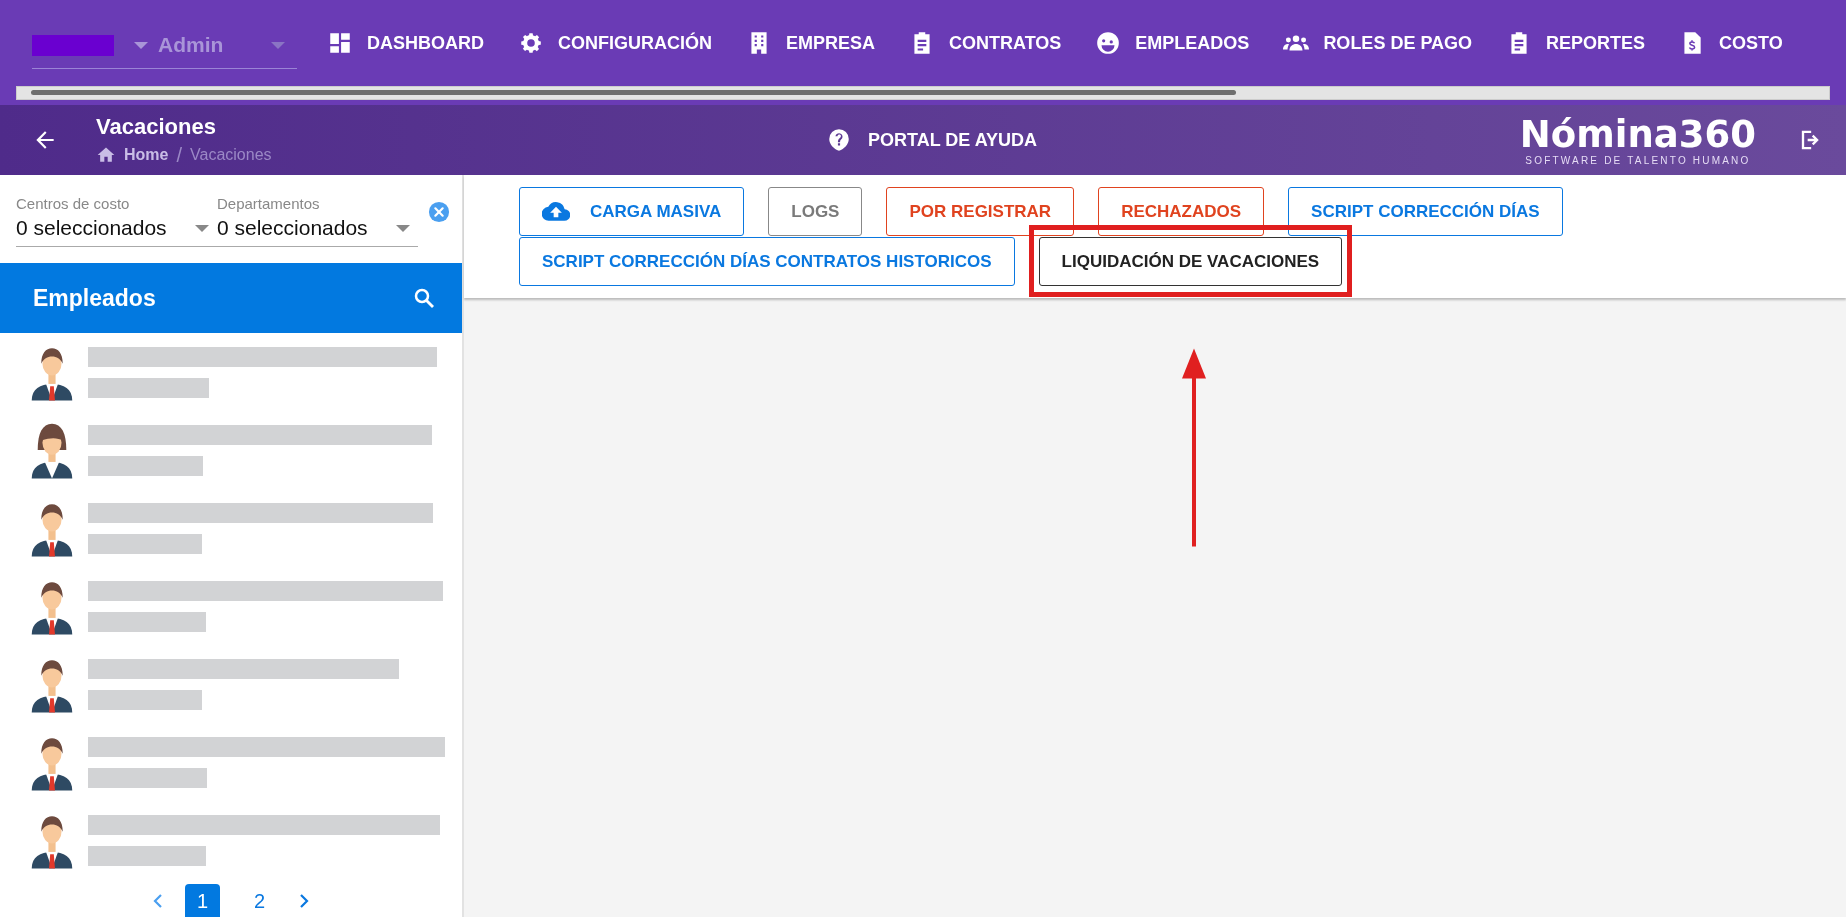  What do you see at coordinates (405, 43) in the screenshot?
I see `nav-item: DASHBOARD` at bounding box center [405, 43].